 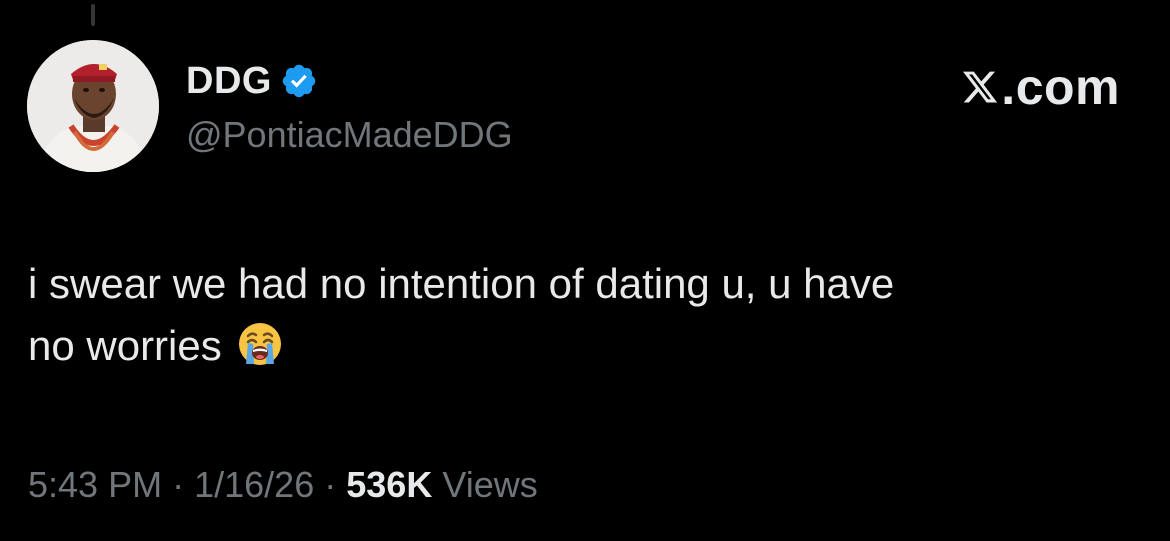 What do you see at coordinates (299, 81) in the screenshot?
I see `verified-badge-icon` at bounding box center [299, 81].